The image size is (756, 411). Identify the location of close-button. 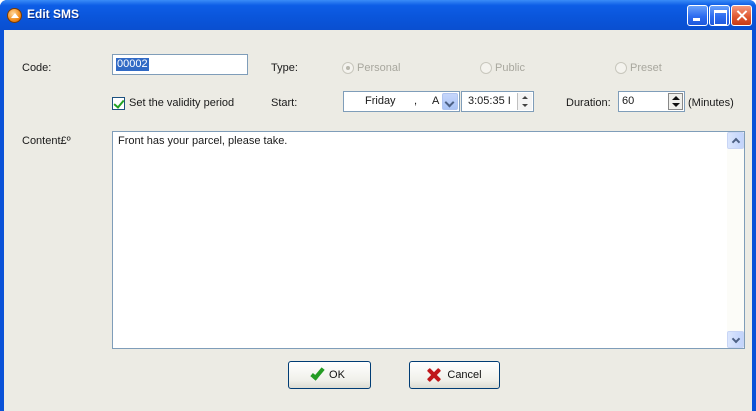
(741, 15).